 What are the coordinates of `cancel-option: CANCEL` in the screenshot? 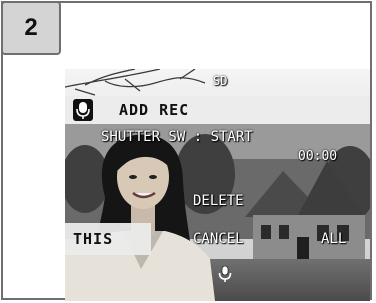 It's located at (218, 239).